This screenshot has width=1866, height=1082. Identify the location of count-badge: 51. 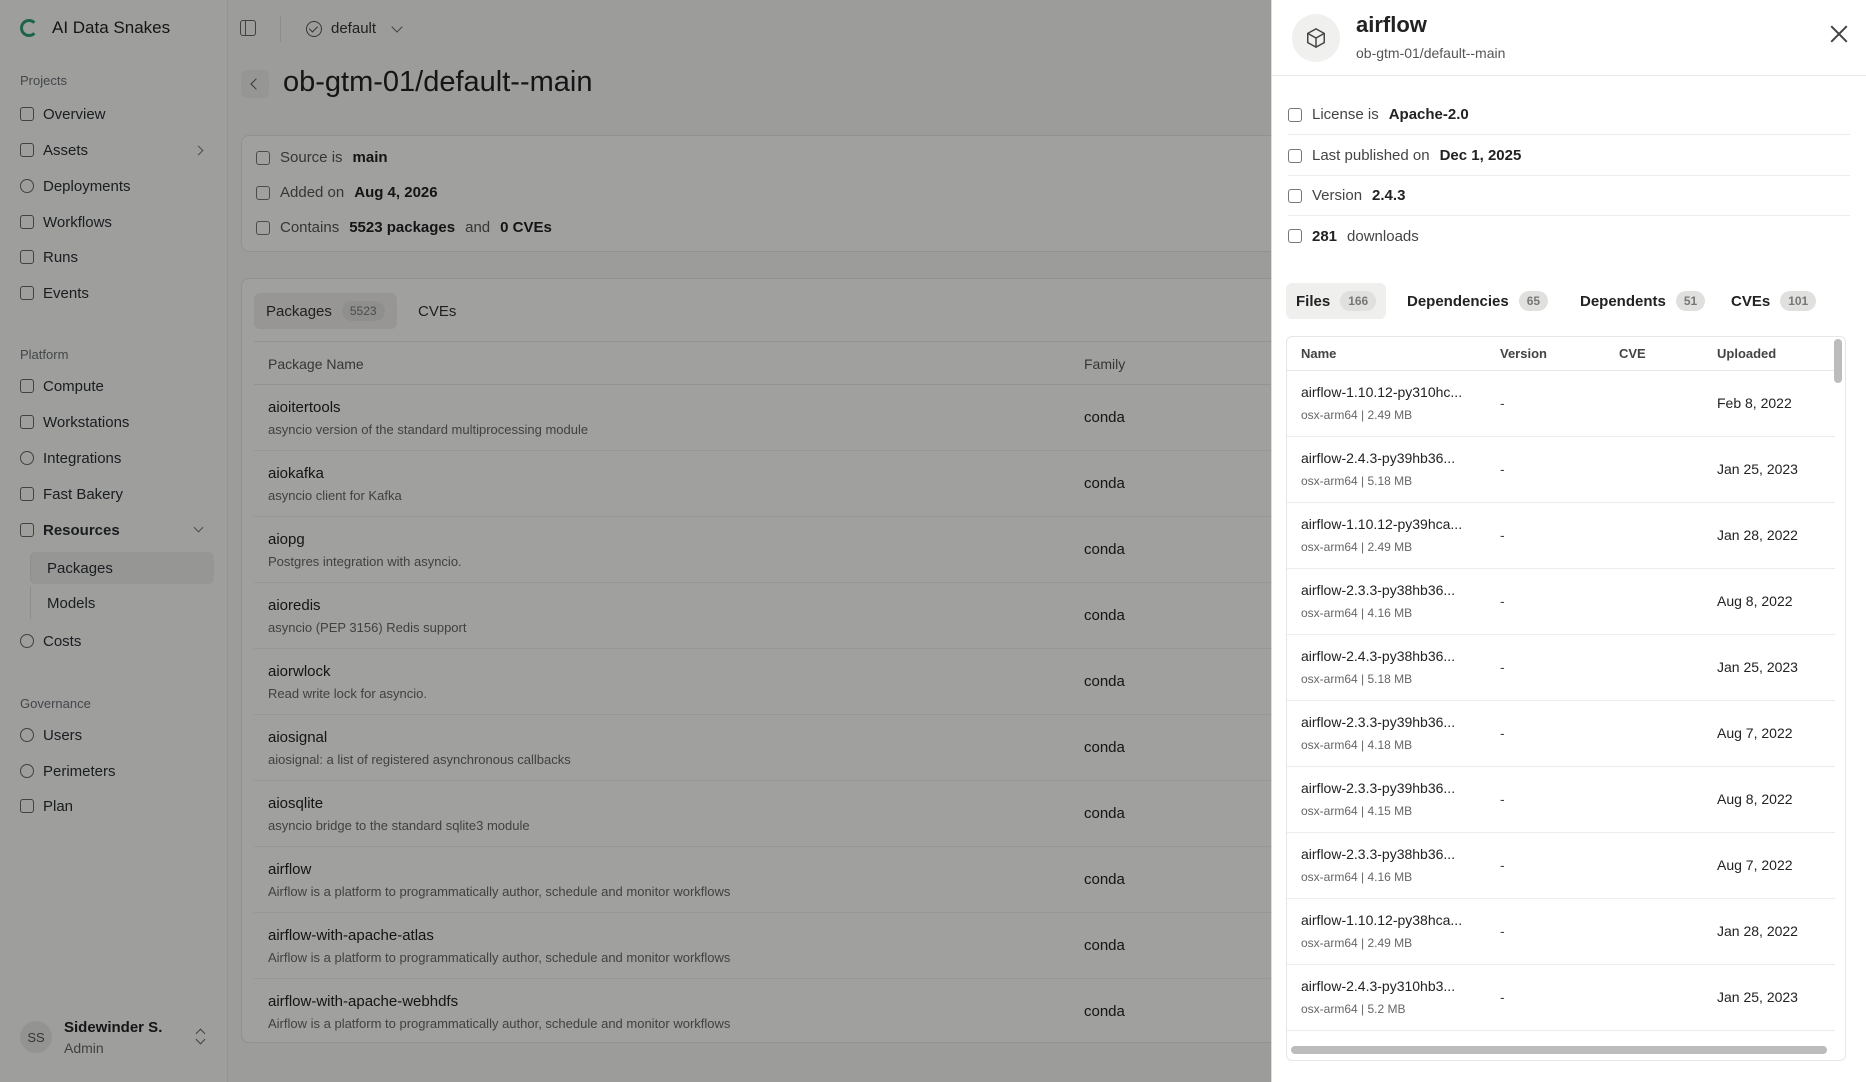
(1690, 301).